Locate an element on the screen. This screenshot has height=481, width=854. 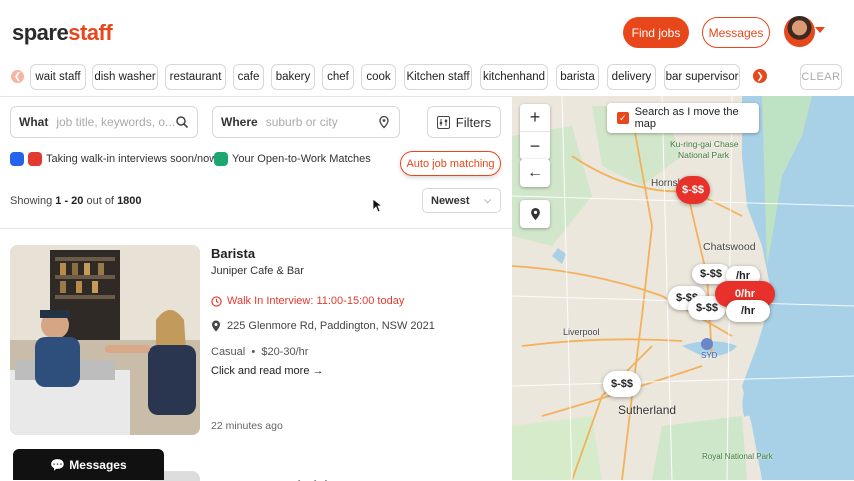
where-search-field: Where suburb or city is located at coordinates (306, 122).